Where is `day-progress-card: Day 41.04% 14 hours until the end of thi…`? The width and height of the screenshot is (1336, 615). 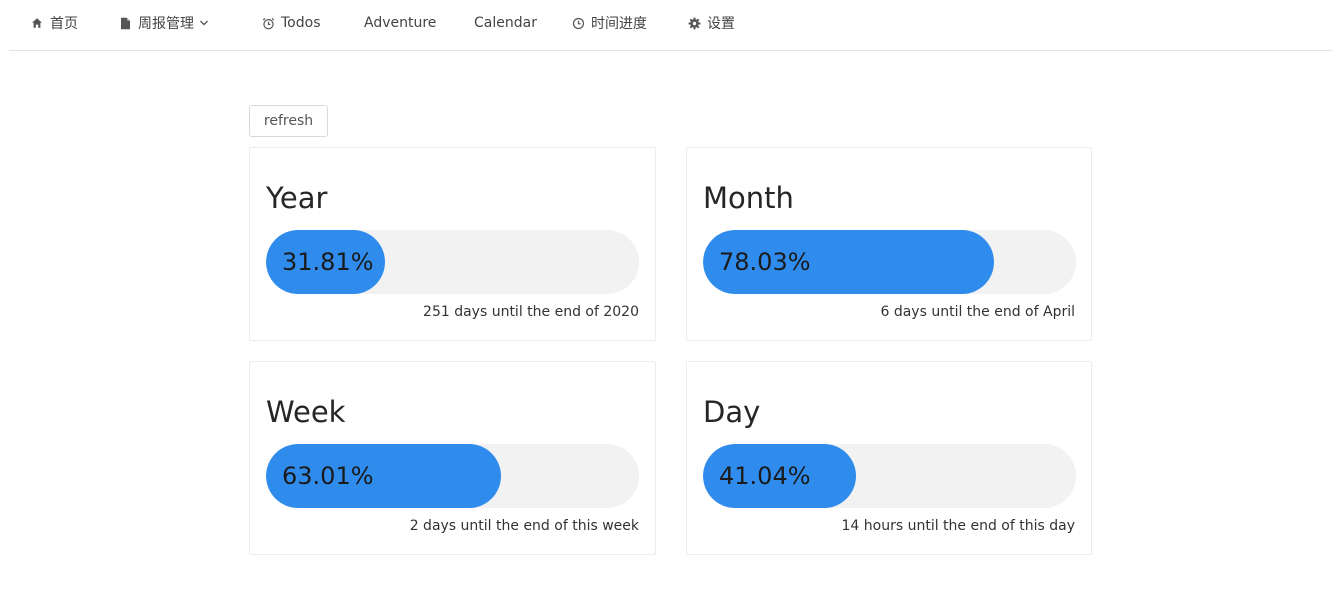
day-progress-card: Day 41.04% 14 hours until the end of thi… is located at coordinates (889, 458).